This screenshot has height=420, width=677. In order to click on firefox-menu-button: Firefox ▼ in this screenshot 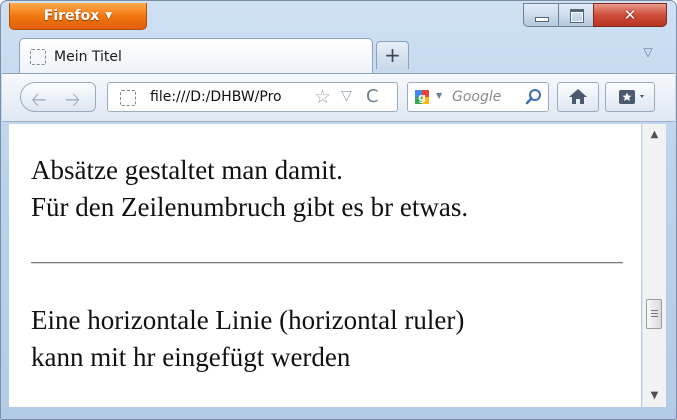, I will do `click(78, 16)`.